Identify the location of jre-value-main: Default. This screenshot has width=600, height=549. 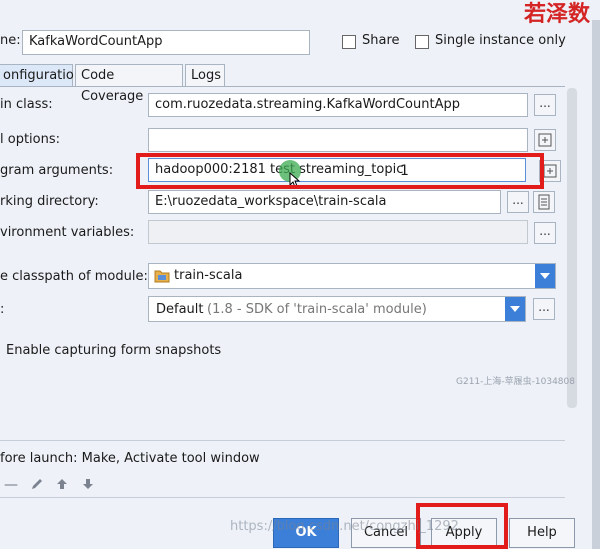
(180, 309).